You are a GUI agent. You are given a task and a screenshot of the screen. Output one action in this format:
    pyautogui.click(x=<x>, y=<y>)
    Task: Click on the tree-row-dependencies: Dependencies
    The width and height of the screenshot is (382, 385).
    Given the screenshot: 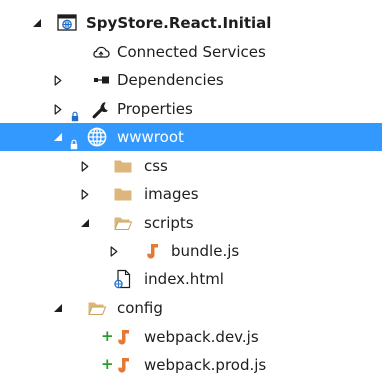 What is the action you would take?
    pyautogui.click(x=191, y=80)
    